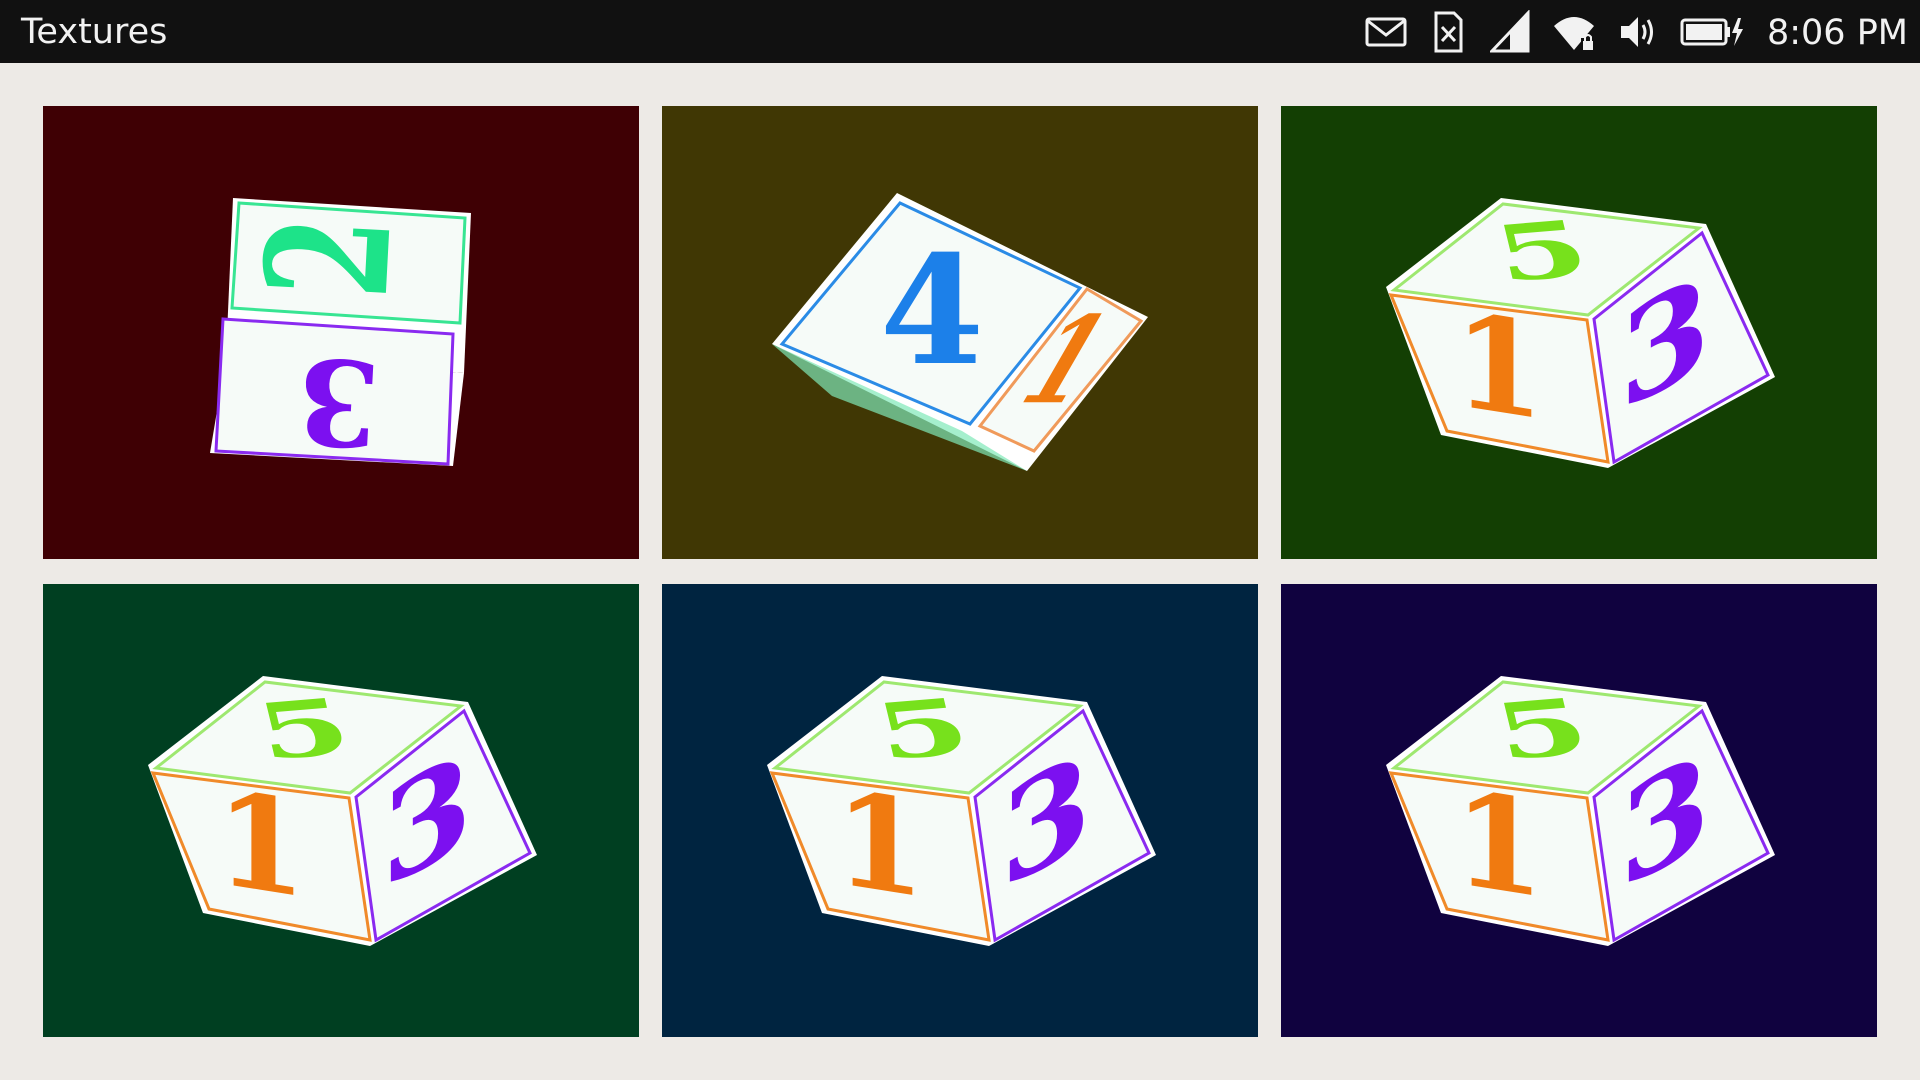 Image resolution: width=1920 pixels, height=1080 pixels. Describe the element at coordinates (330, 257) in the screenshot. I see `face-digit-2: 2` at that location.